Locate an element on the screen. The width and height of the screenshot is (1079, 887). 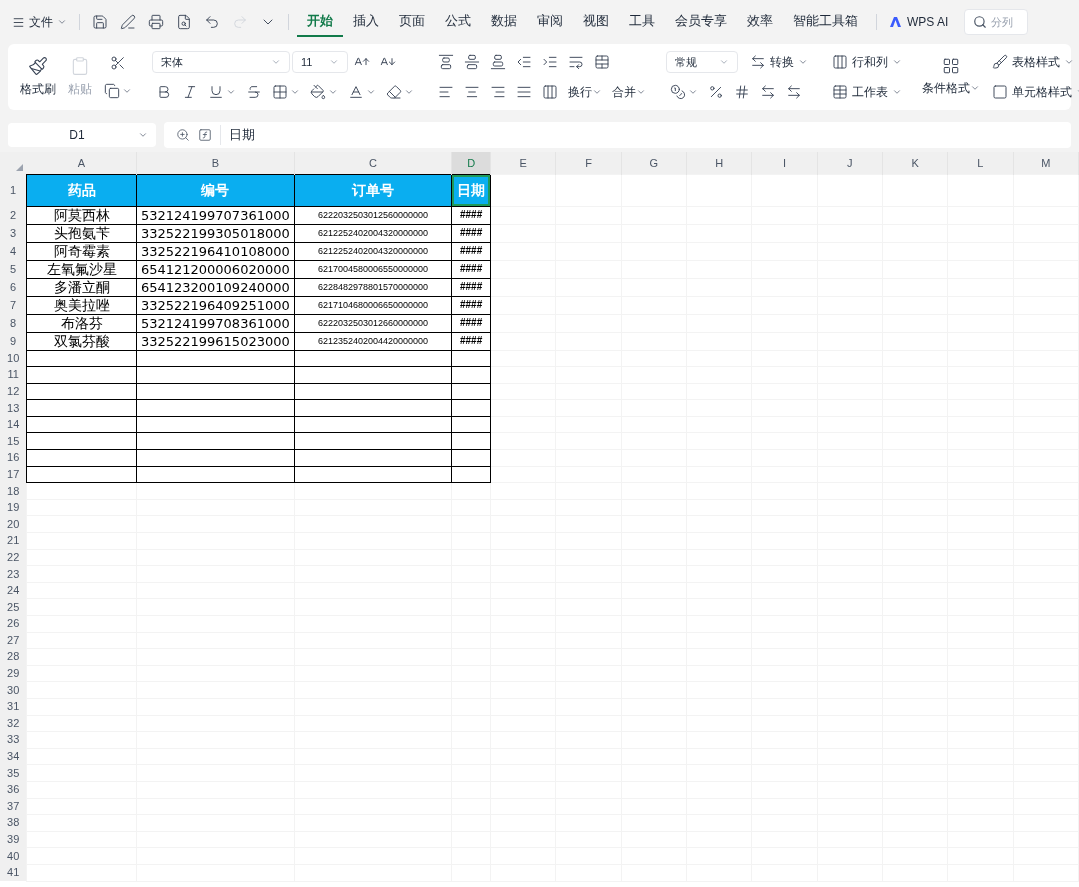
column-header: G is located at coordinates (654, 163).